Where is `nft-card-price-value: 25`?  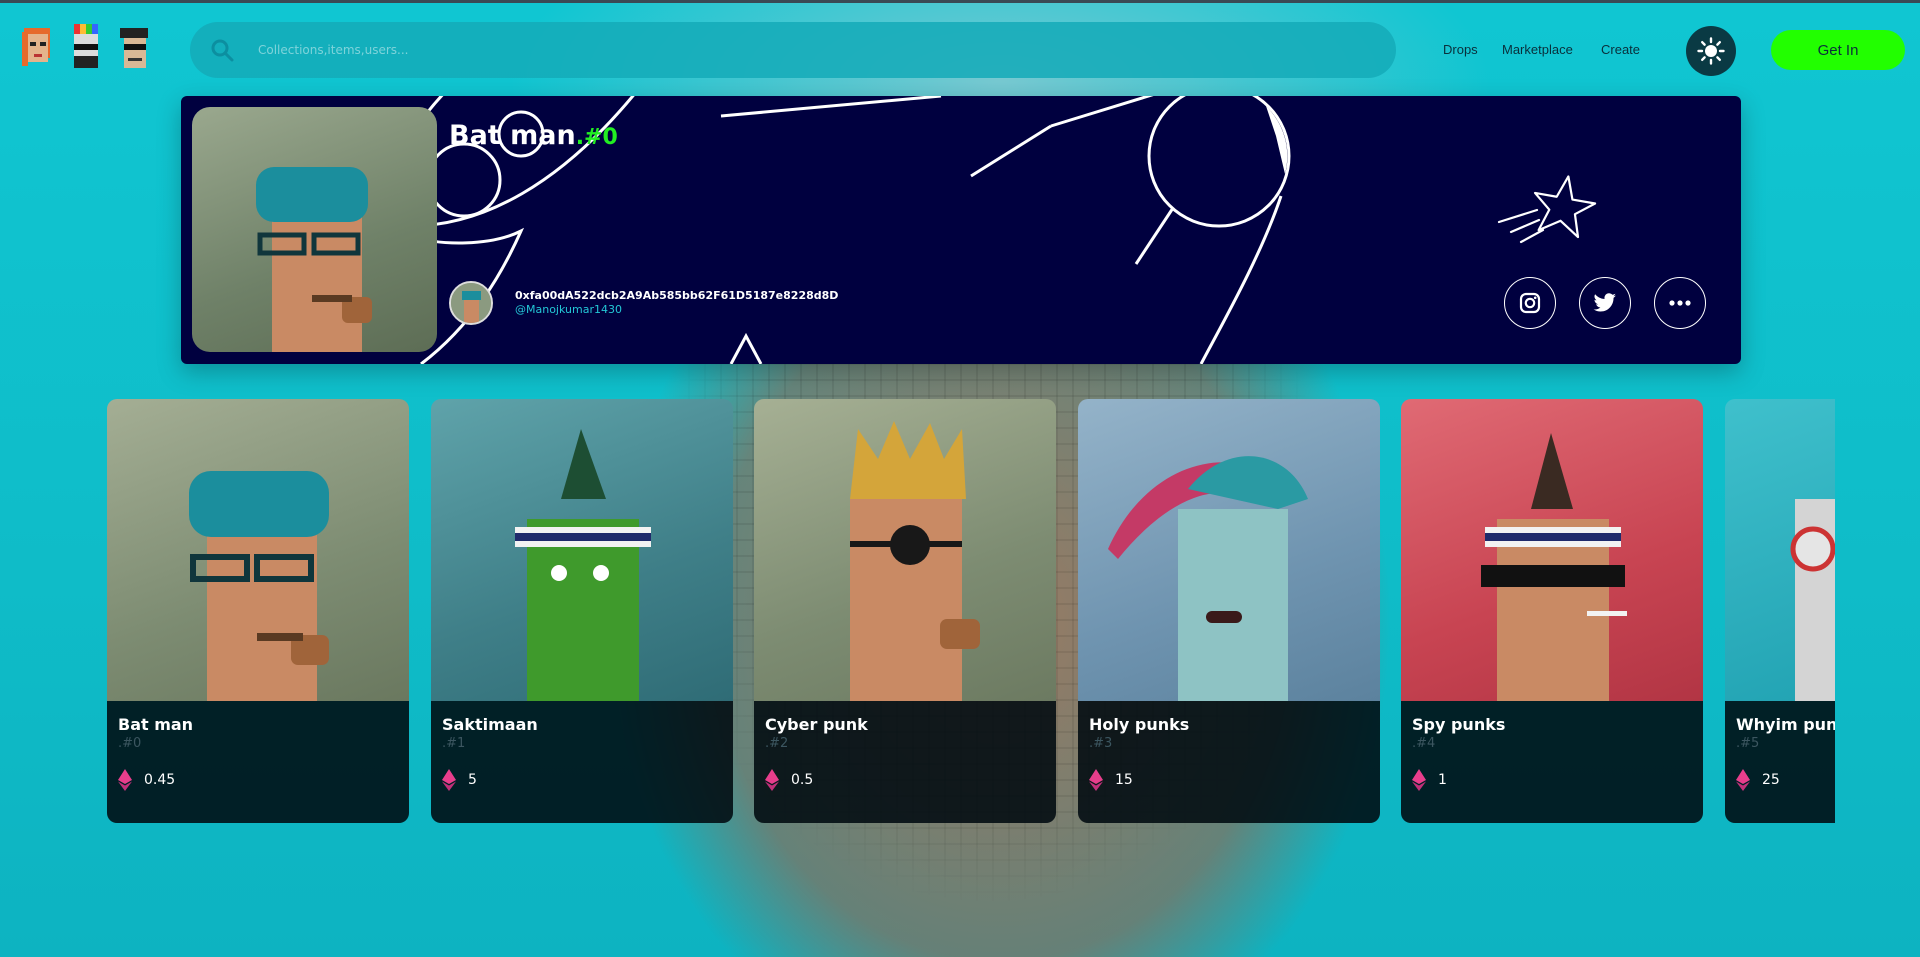
nft-card-price-value: 25 is located at coordinates (1771, 780).